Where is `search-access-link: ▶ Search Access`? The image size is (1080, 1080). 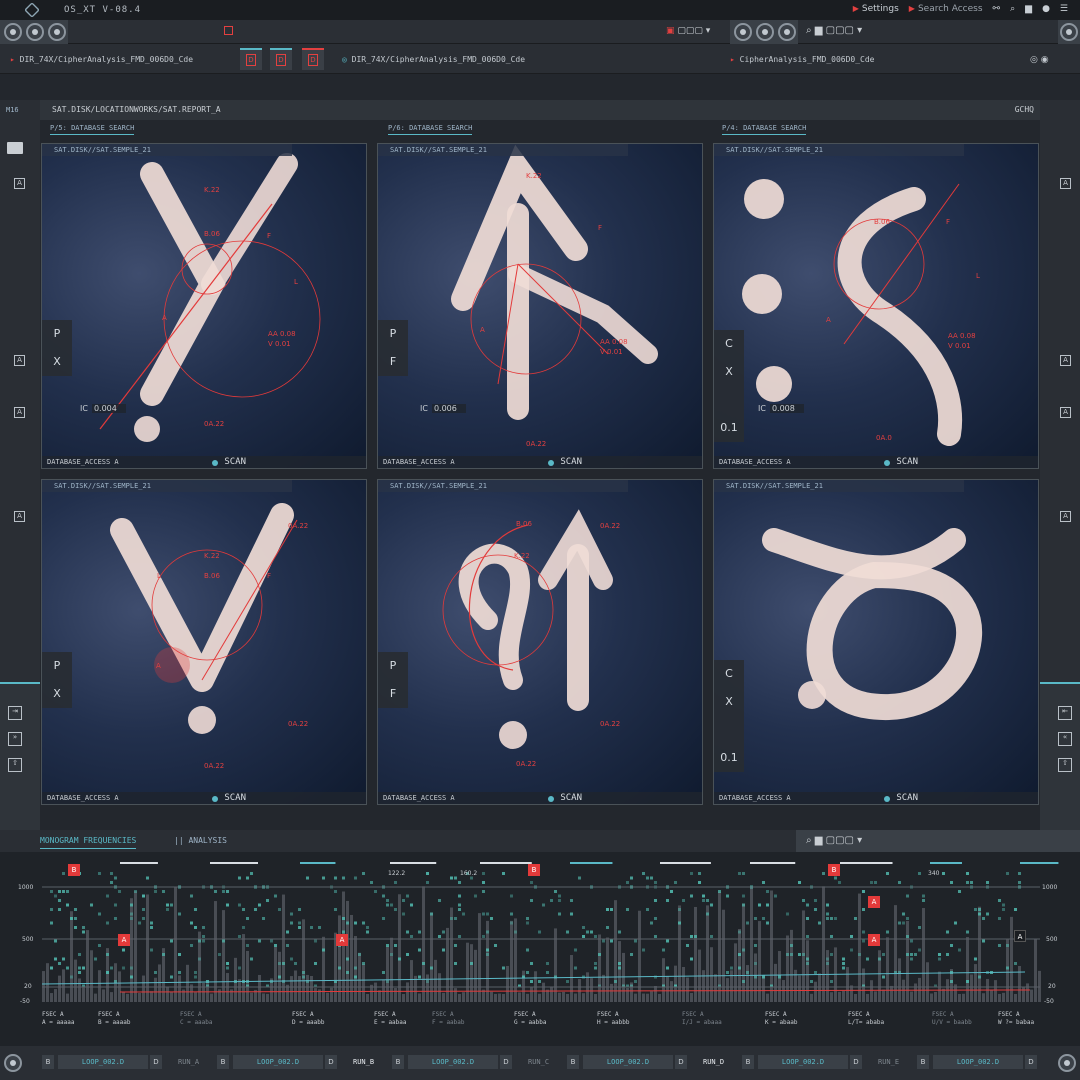
search-access-link: ▶ Search Access is located at coordinates (946, 9).